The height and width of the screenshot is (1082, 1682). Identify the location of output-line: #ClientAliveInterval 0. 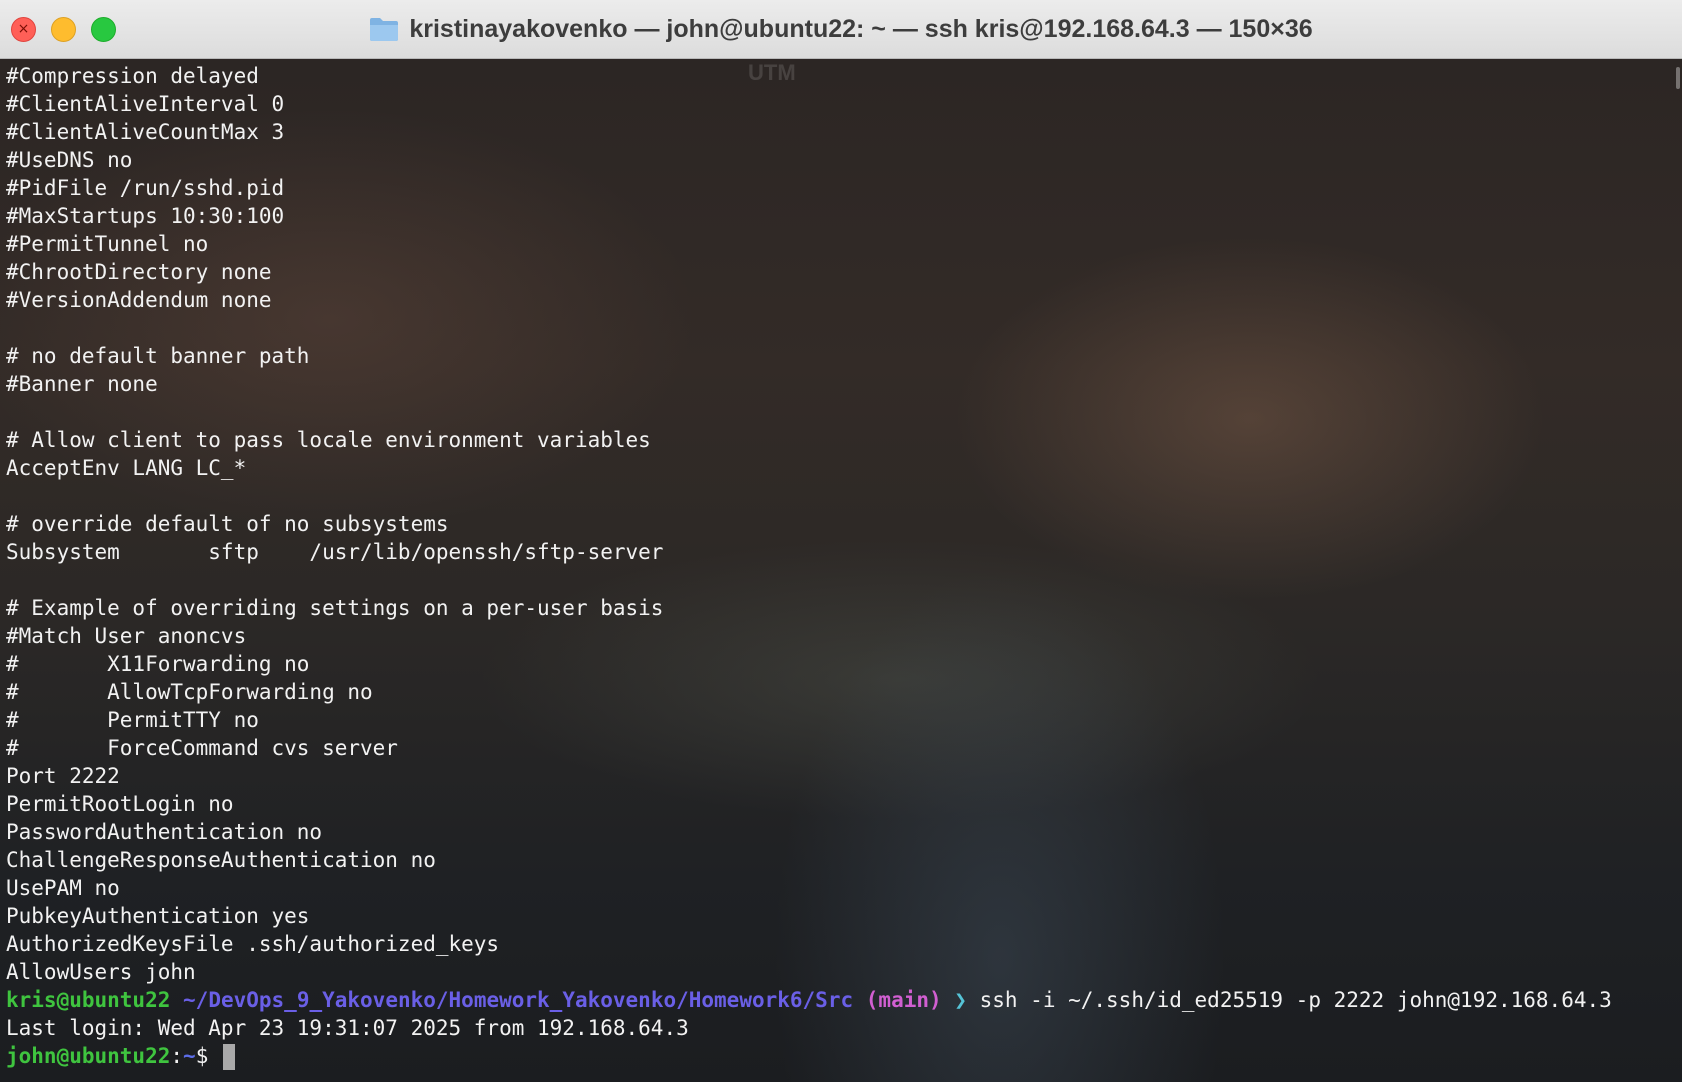
(145, 104).